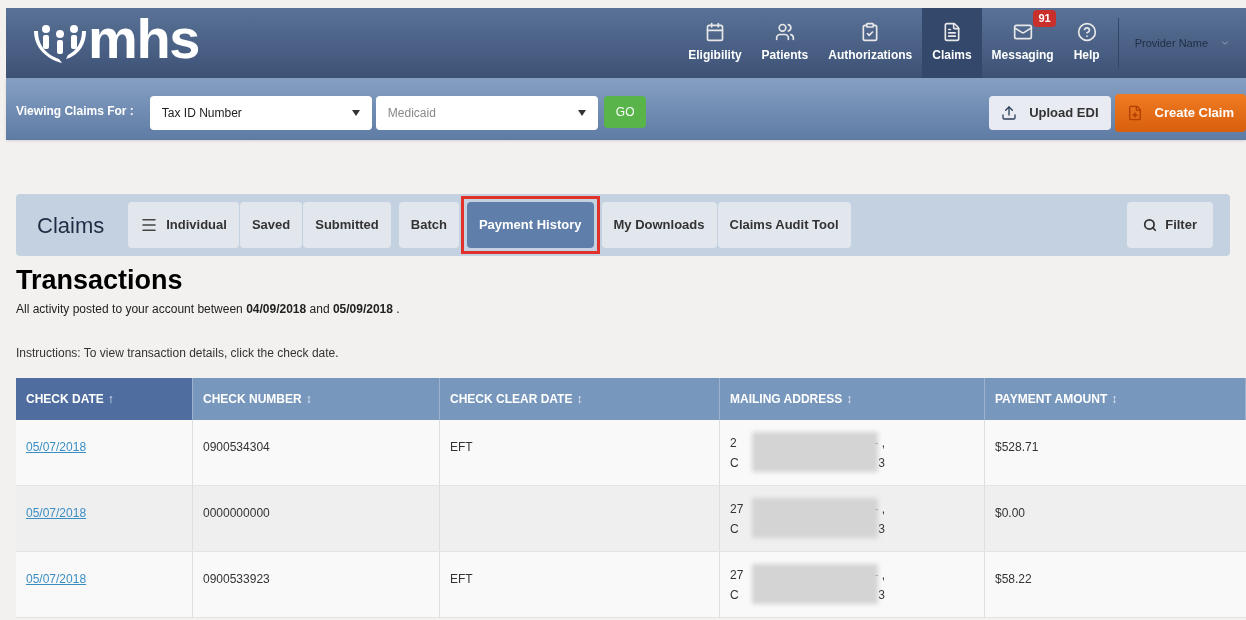 The height and width of the screenshot is (620, 1246). What do you see at coordinates (347, 225) in the screenshot?
I see `claims-tab: Submitted` at bounding box center [347, 225].